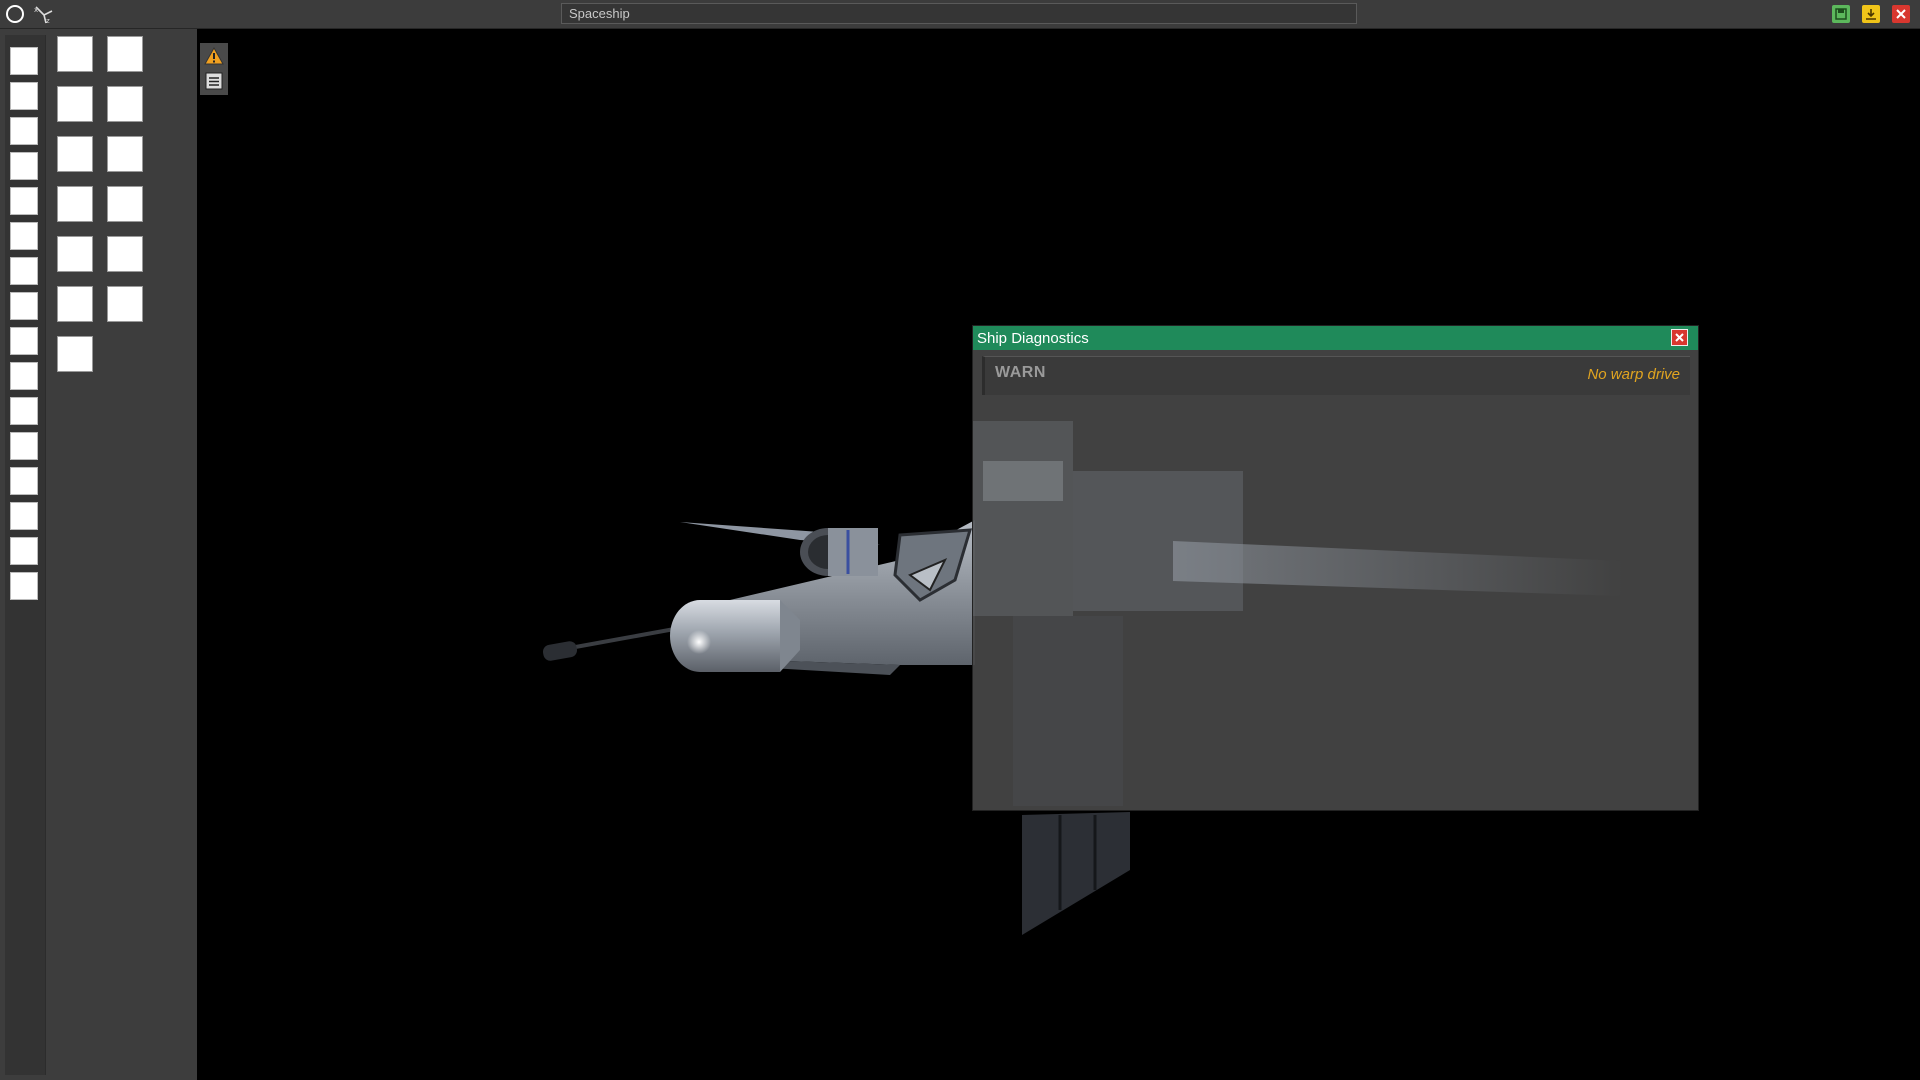  I want to click on parts-panel, so click(98, 554).